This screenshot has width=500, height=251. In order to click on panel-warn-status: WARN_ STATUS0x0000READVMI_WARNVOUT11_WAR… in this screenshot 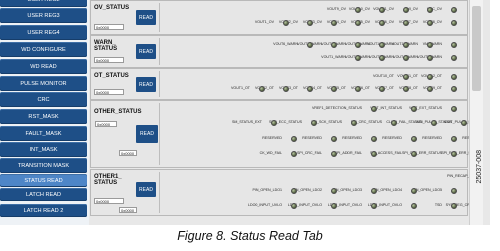, I will do `click(279, 51)`.